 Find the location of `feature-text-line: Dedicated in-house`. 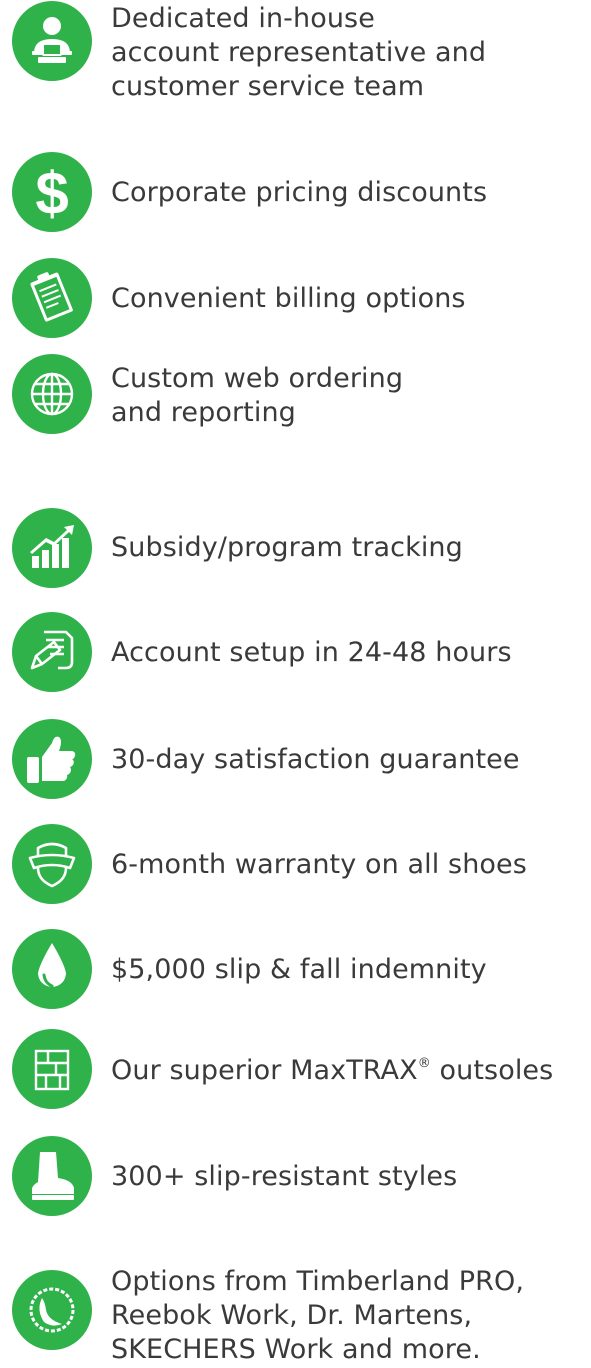

feature-text-line: Dedicated in-house is located at coordinates (243, 18).